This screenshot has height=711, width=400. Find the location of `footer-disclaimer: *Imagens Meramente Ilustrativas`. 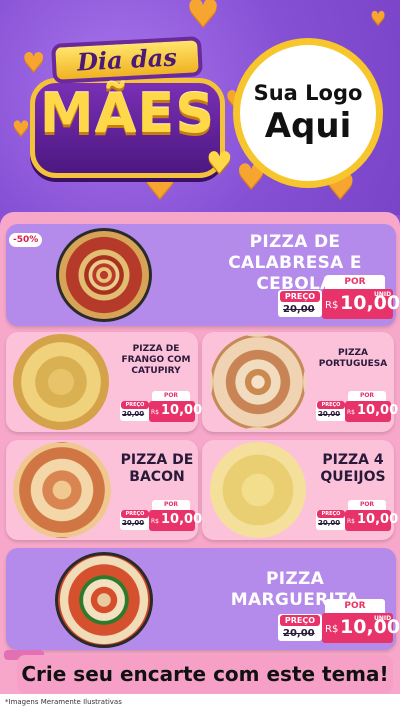

footer-disclaimer: *Imagens Meramente Ilustrativas is located at coordinates (200, 702).